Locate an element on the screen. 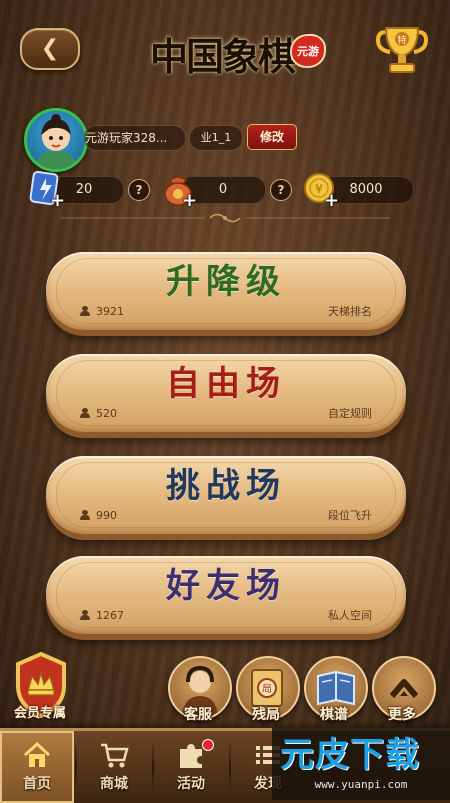  cart-icon is located at coordinates (115, 755).